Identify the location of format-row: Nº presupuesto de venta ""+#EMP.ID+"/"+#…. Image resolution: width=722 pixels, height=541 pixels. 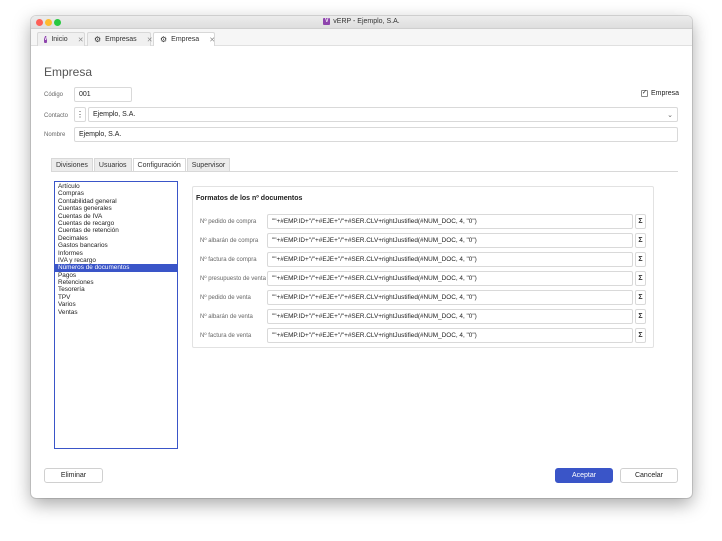
(423, 279).